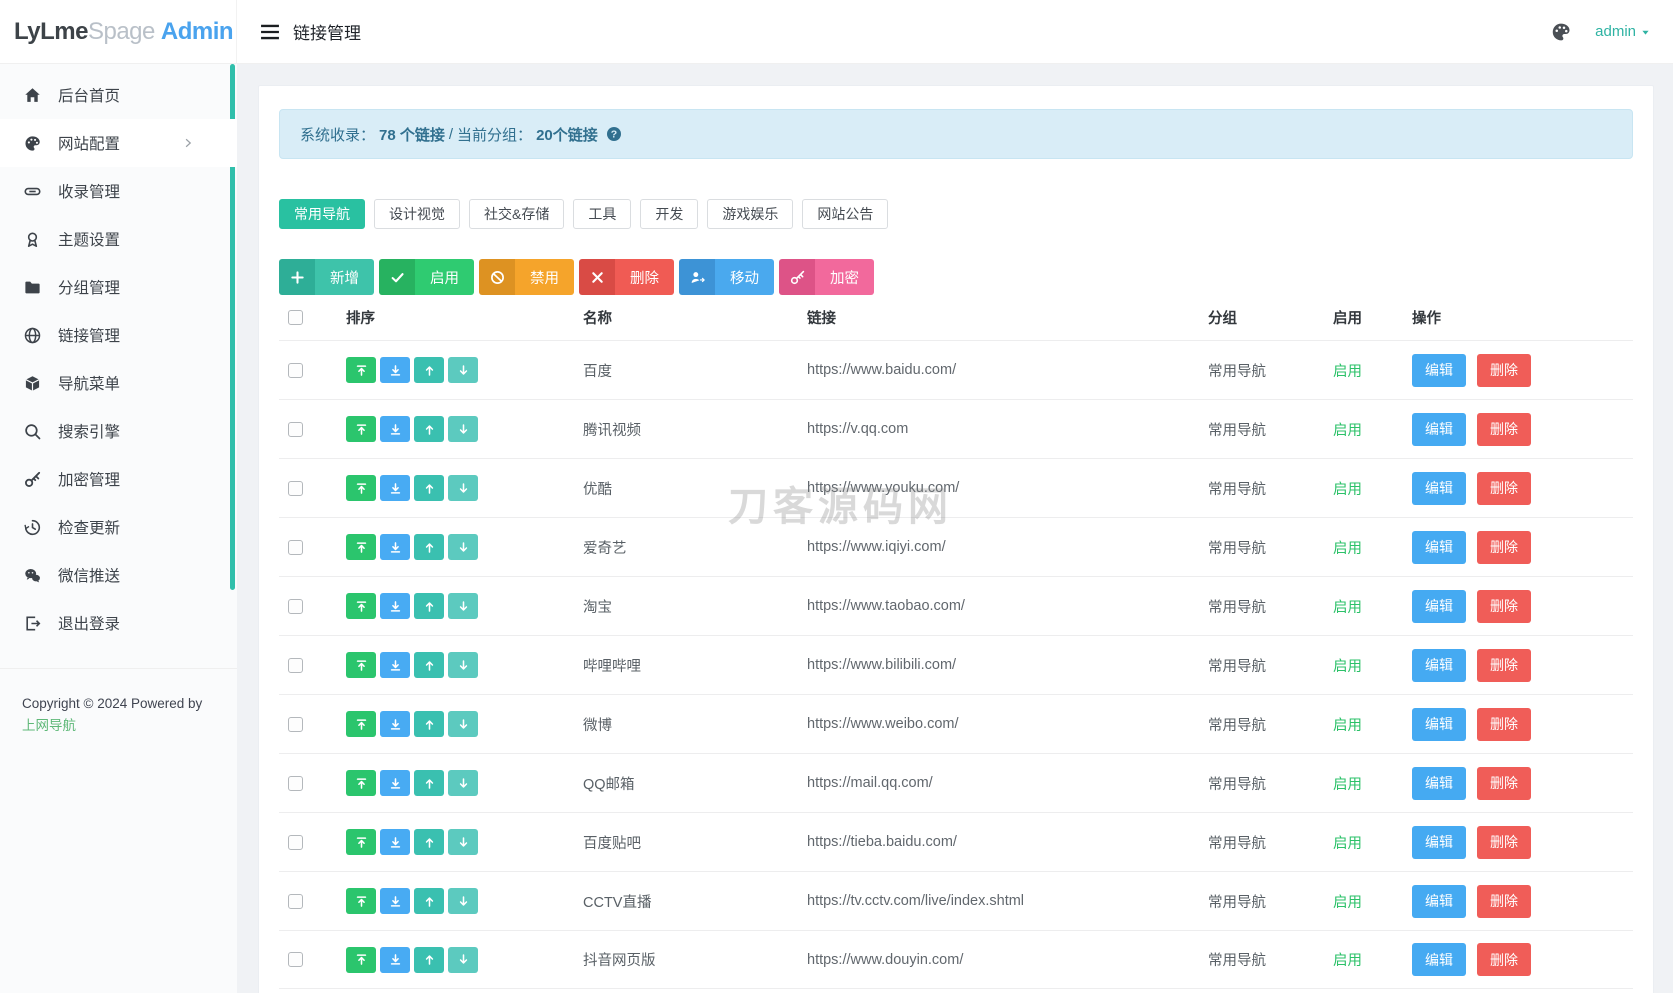 This screenshot has width=1673, height=993. Describe the element at coordinates (426, 277) in the screenshot. I see `enable-button: 启用` at that location.